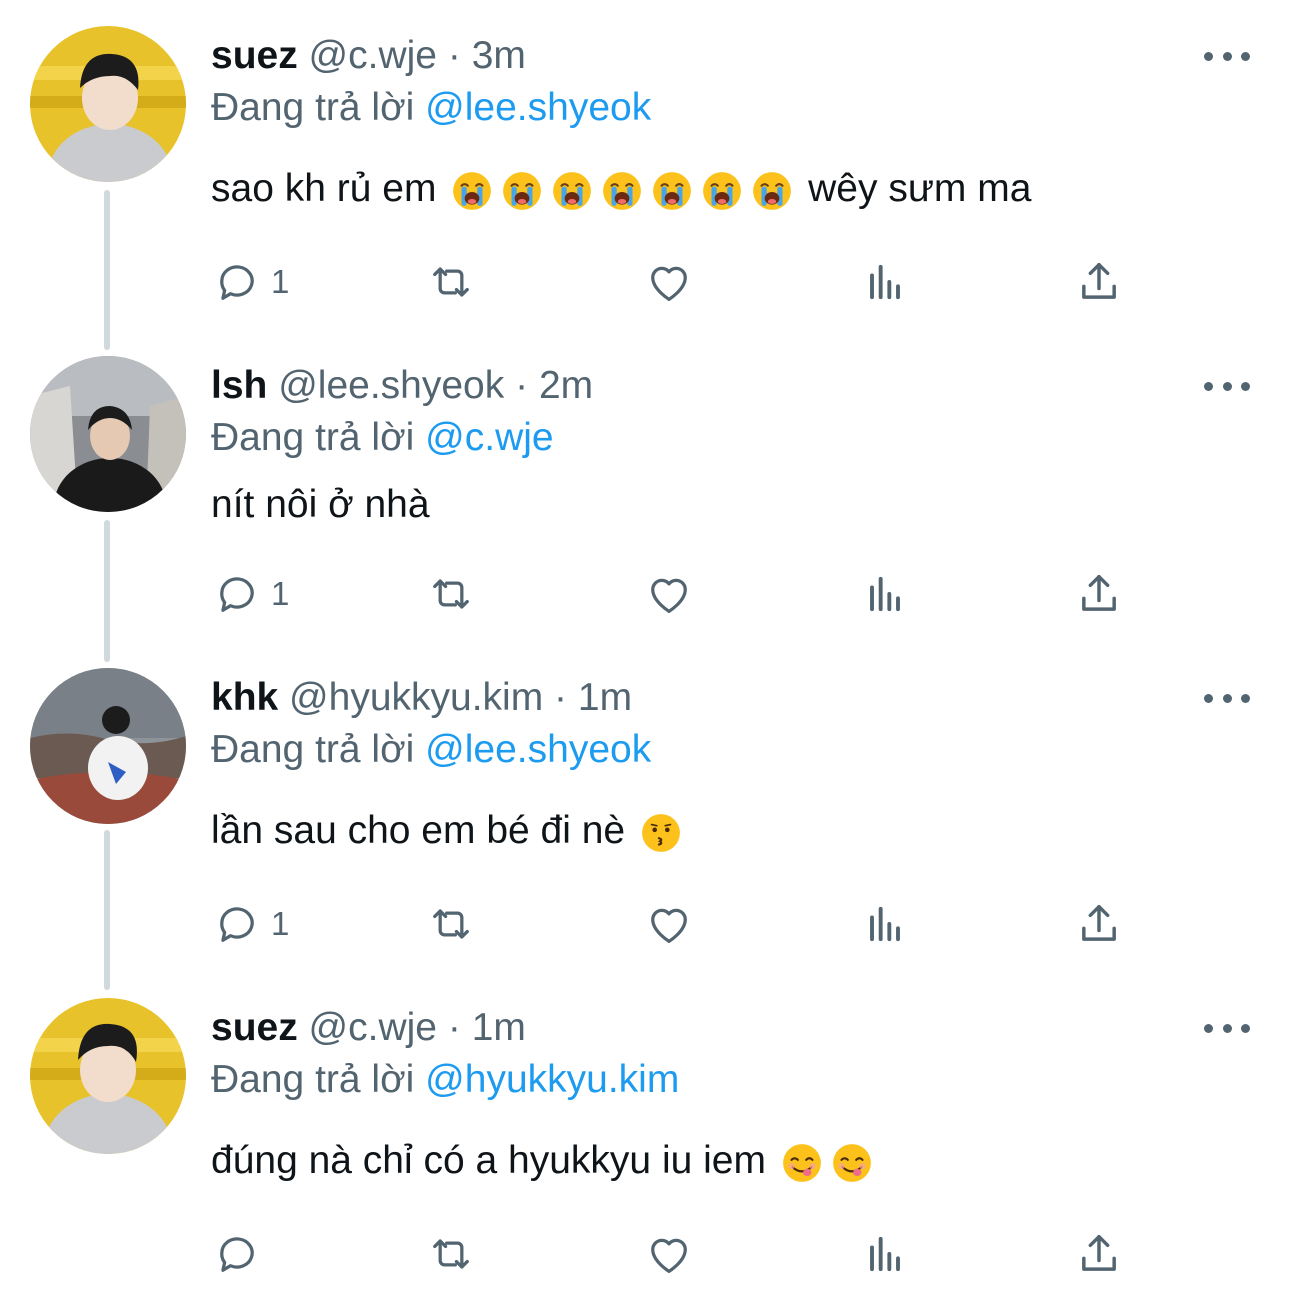  What do you see at coordinates (239, 385) in the screenshot?
I see `display-name: lsh` at bounding box center [239, 385].